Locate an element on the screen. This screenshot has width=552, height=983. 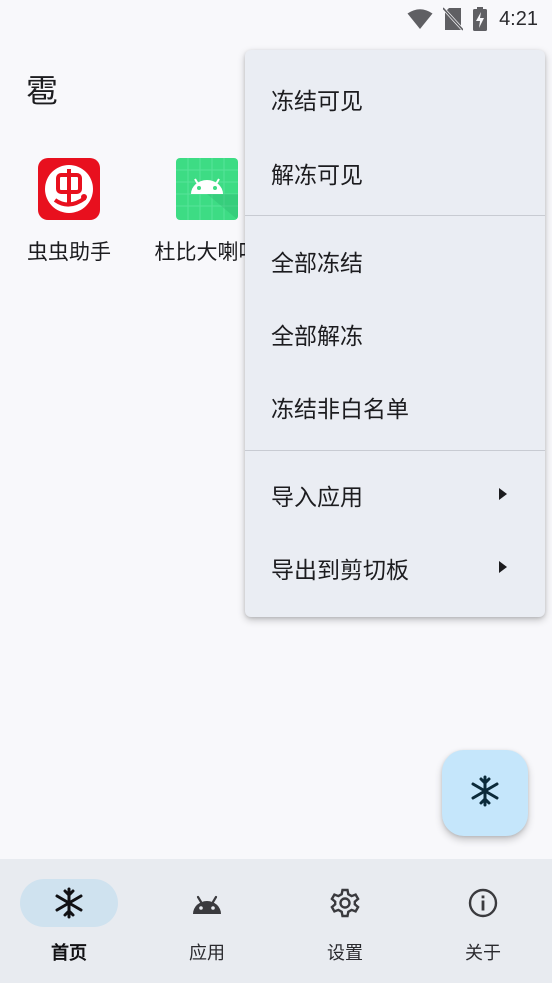
status-icons: 4:21 is located at coordinates (472, 19).